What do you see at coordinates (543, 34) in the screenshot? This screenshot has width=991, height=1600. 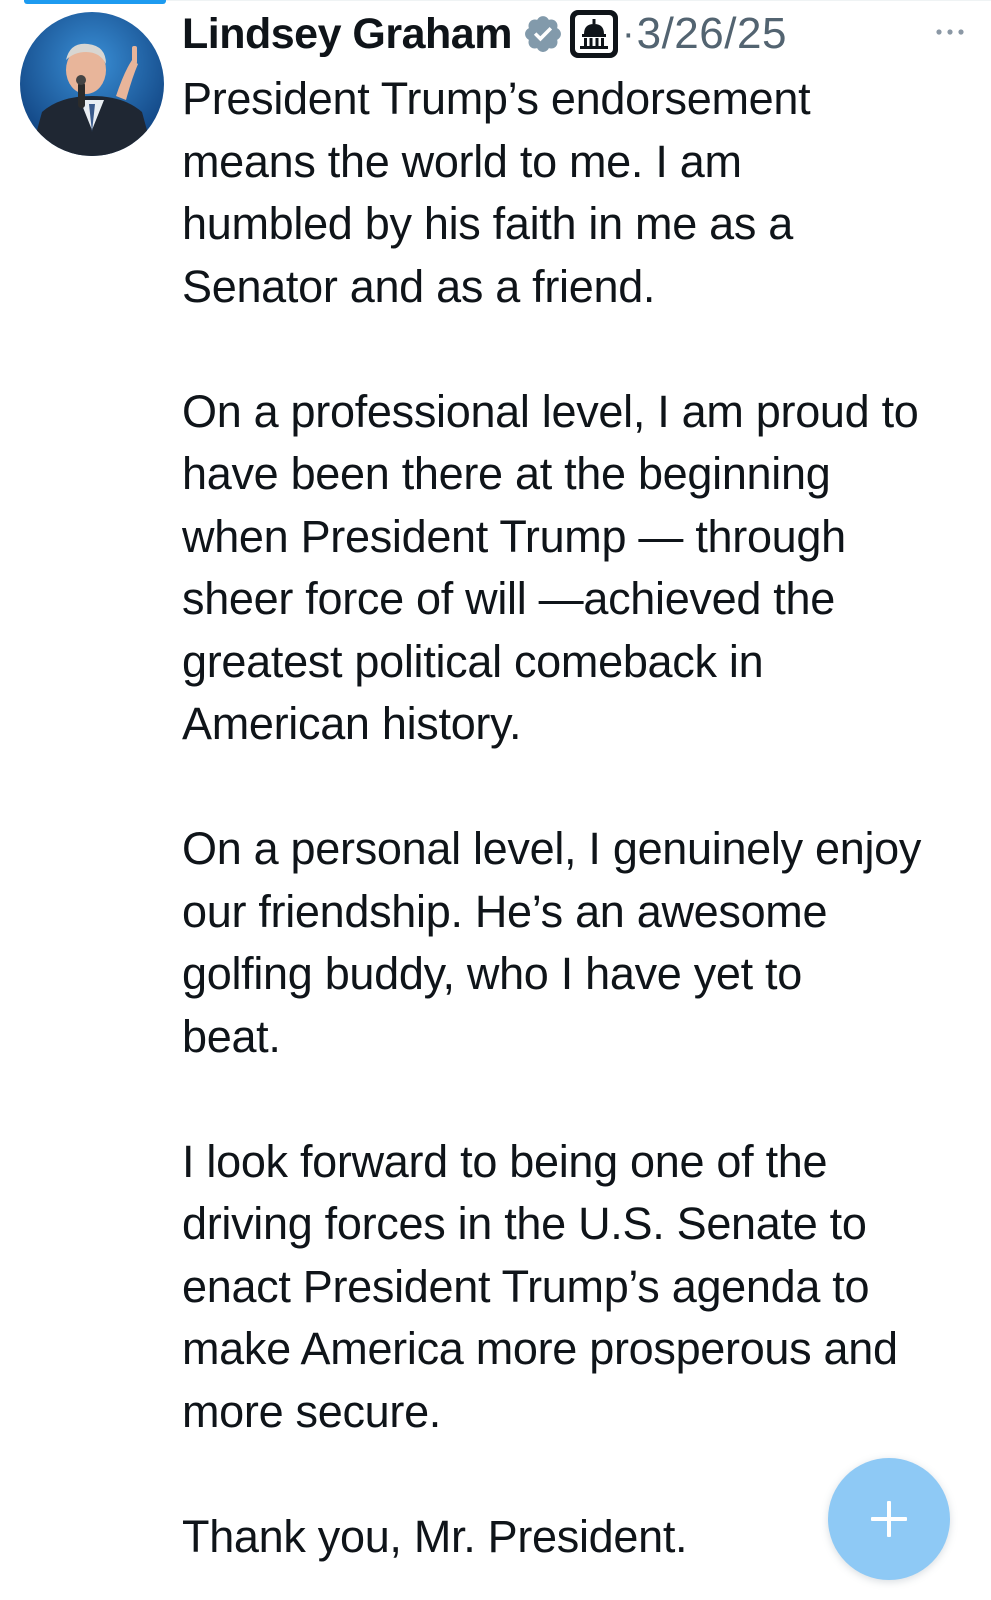 I see `verified-badge-icon` at bounding box center [543, 34].